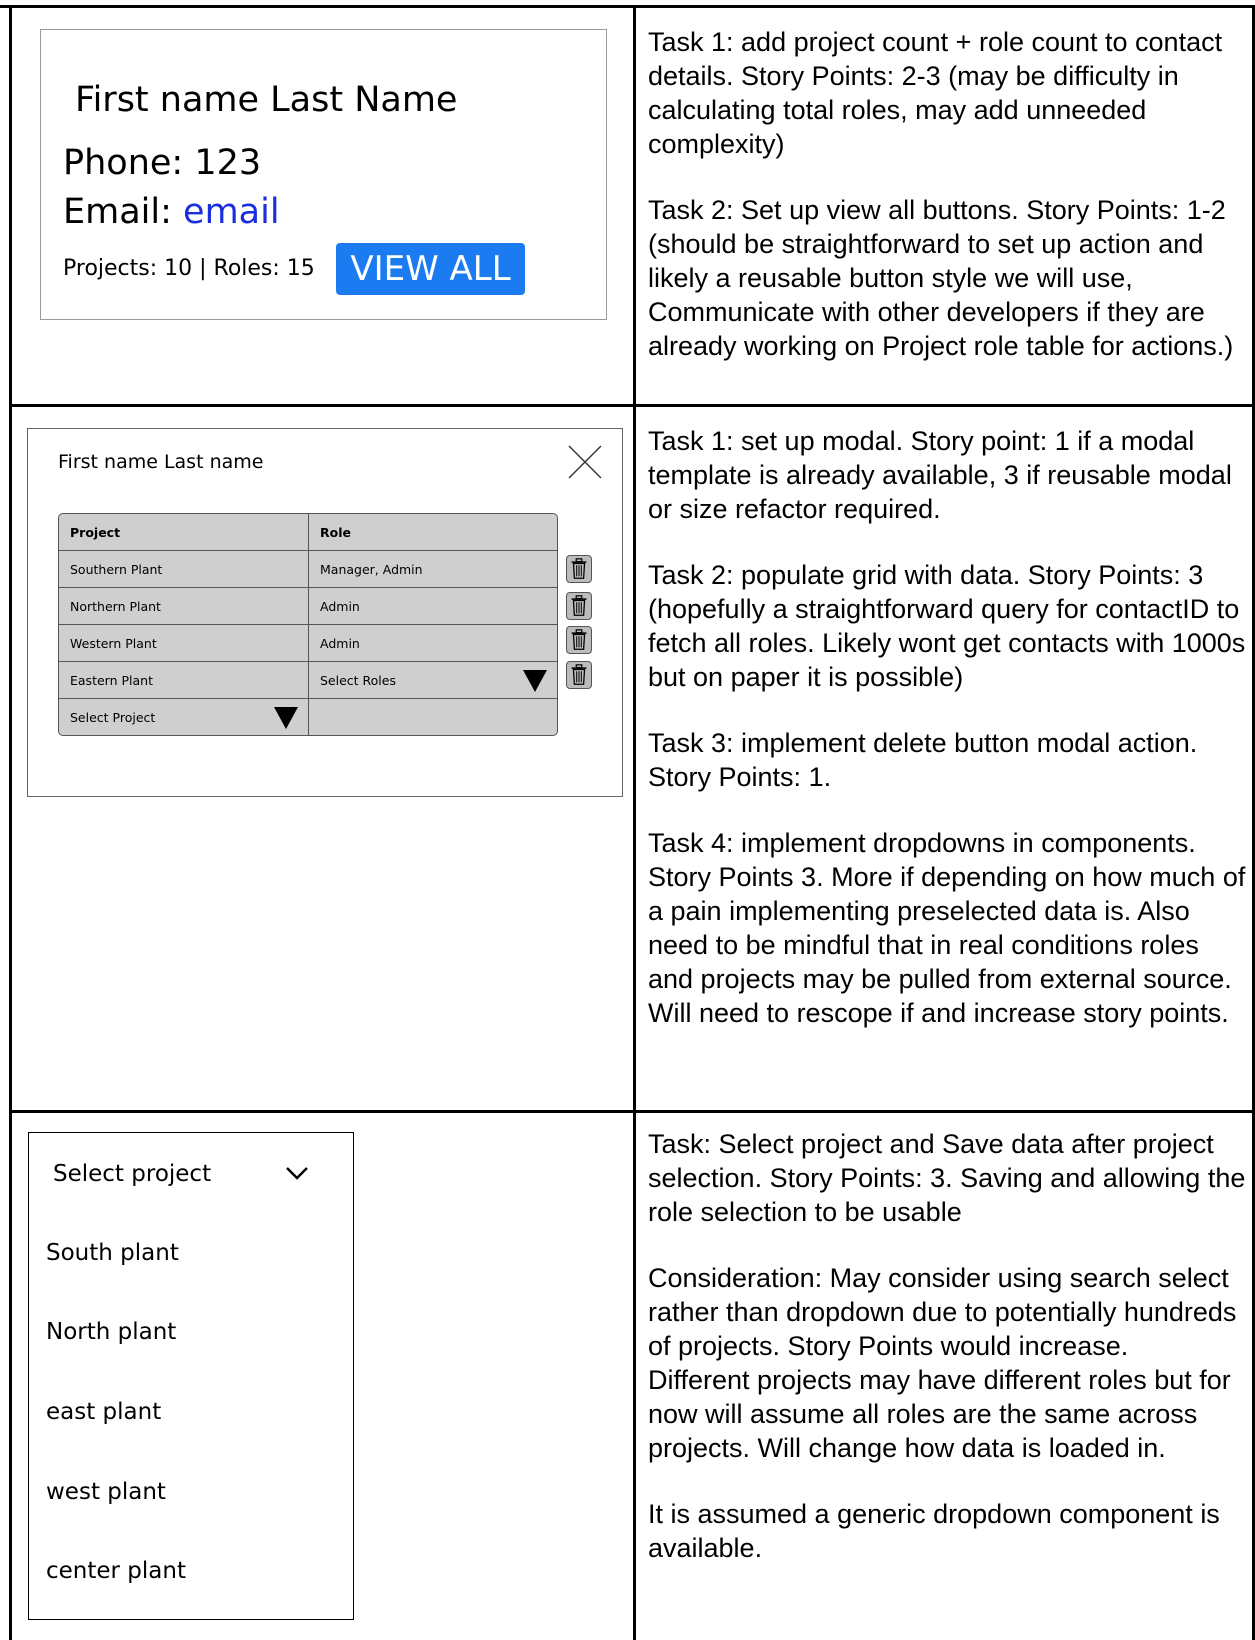 This screenshot has width=1255, height=1640. What do you see at coordinates (10, 822) in the screenshot?
I see `border-left` at bounding box center [10, 822].